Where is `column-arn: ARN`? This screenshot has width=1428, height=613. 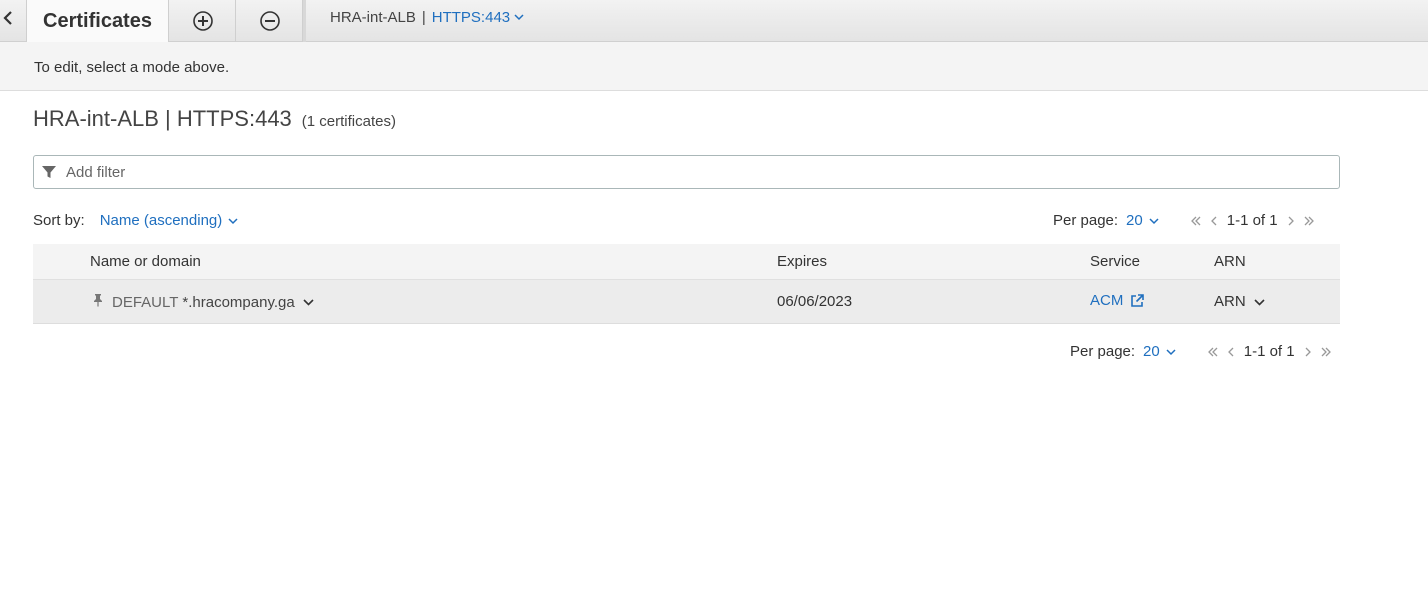
column-arn: ARN is located at coordinates (1230, 261).